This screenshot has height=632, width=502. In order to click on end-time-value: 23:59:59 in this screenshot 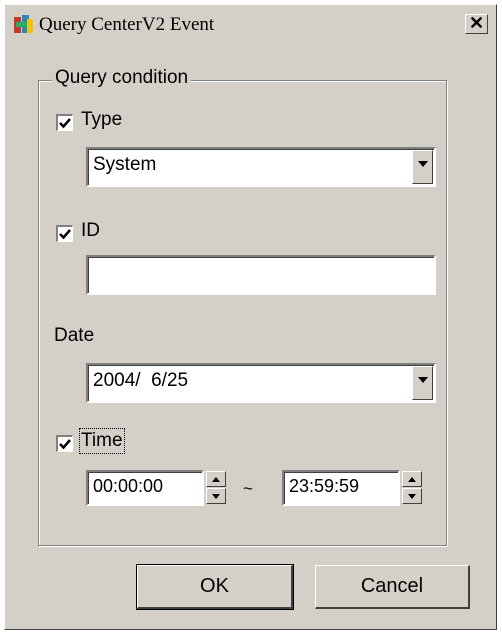, I will do `click(324, 486)`.